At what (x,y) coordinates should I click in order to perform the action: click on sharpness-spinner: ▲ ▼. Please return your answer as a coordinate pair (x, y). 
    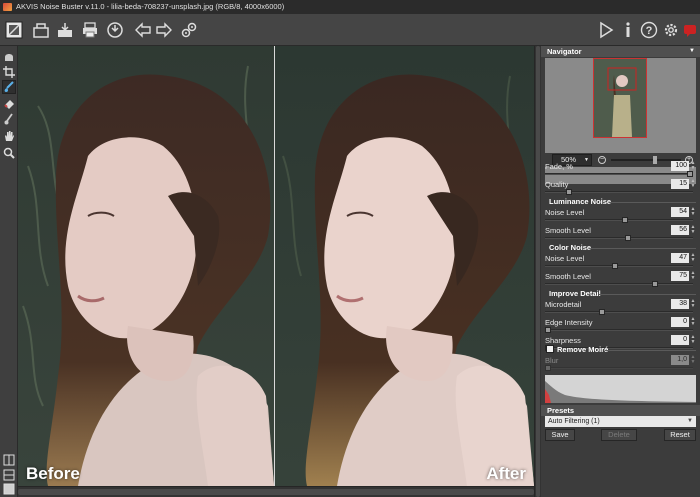
    Looking at the image, I should click on (693, 340).